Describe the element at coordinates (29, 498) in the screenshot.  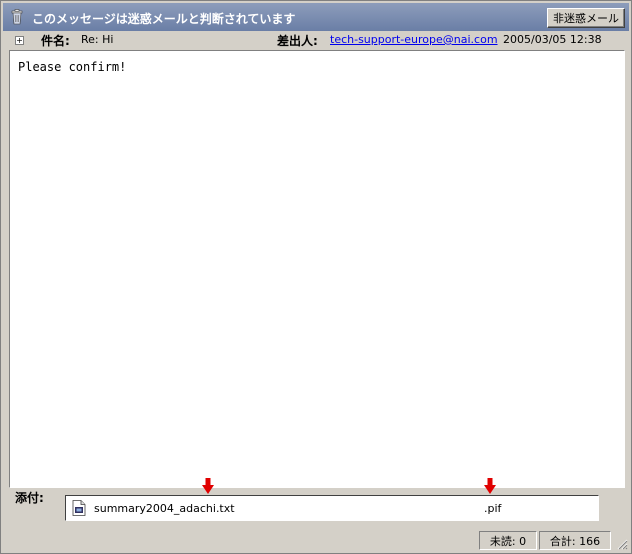
I see `attachments-label: 添付:` at that location.